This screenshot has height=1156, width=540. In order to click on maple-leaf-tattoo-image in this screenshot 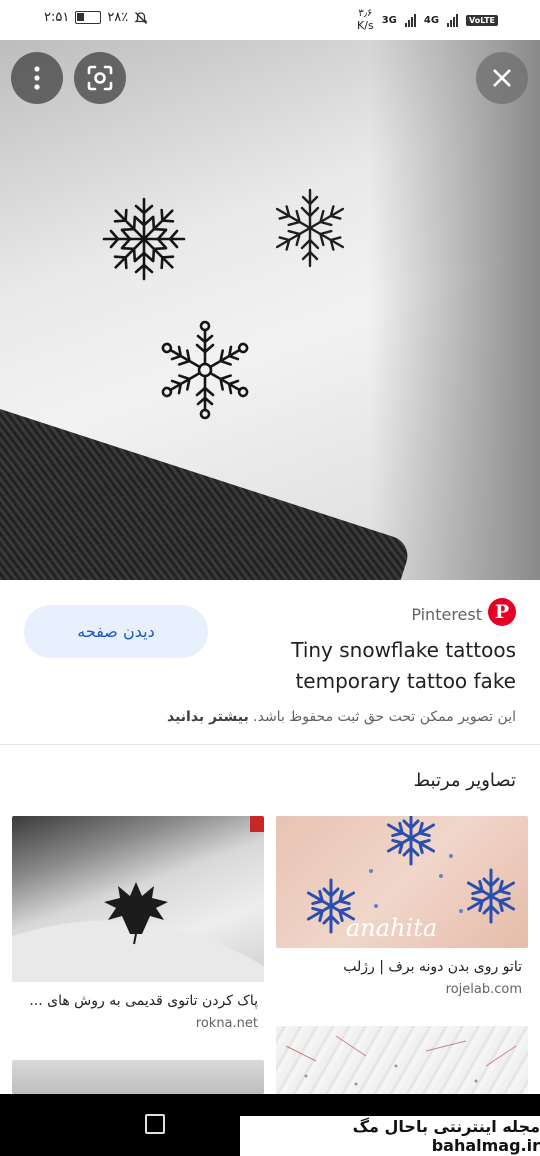, I will do `click(138, 899)`.